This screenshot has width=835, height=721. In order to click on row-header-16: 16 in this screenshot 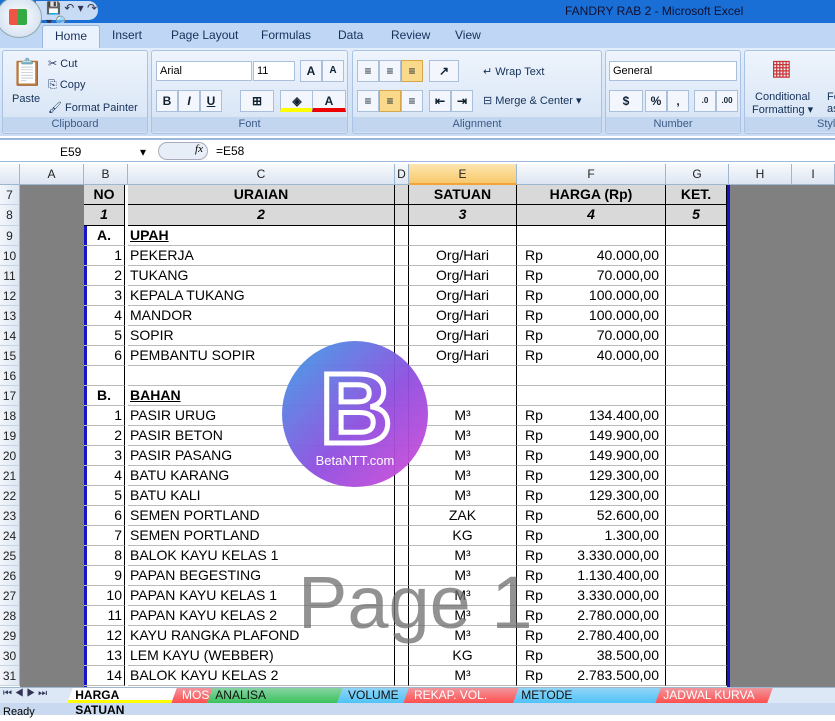, I will do `click(10, 376)`.